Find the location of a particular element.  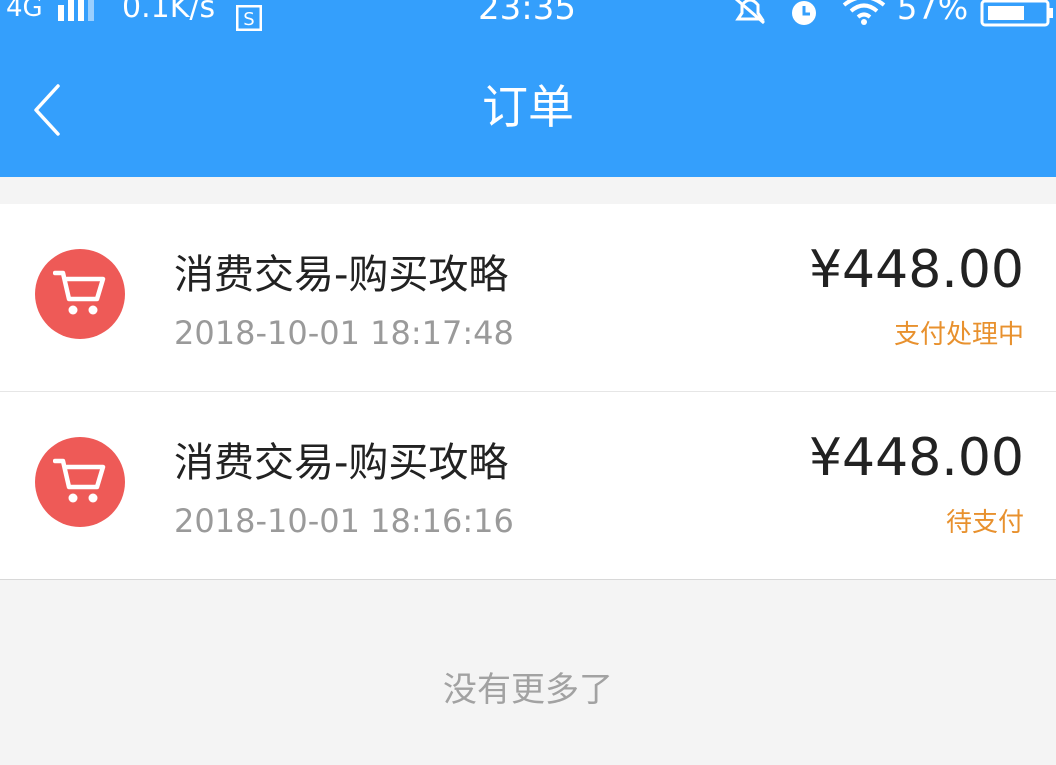

status-time: 23:35 is located at coordinates (527, 14).